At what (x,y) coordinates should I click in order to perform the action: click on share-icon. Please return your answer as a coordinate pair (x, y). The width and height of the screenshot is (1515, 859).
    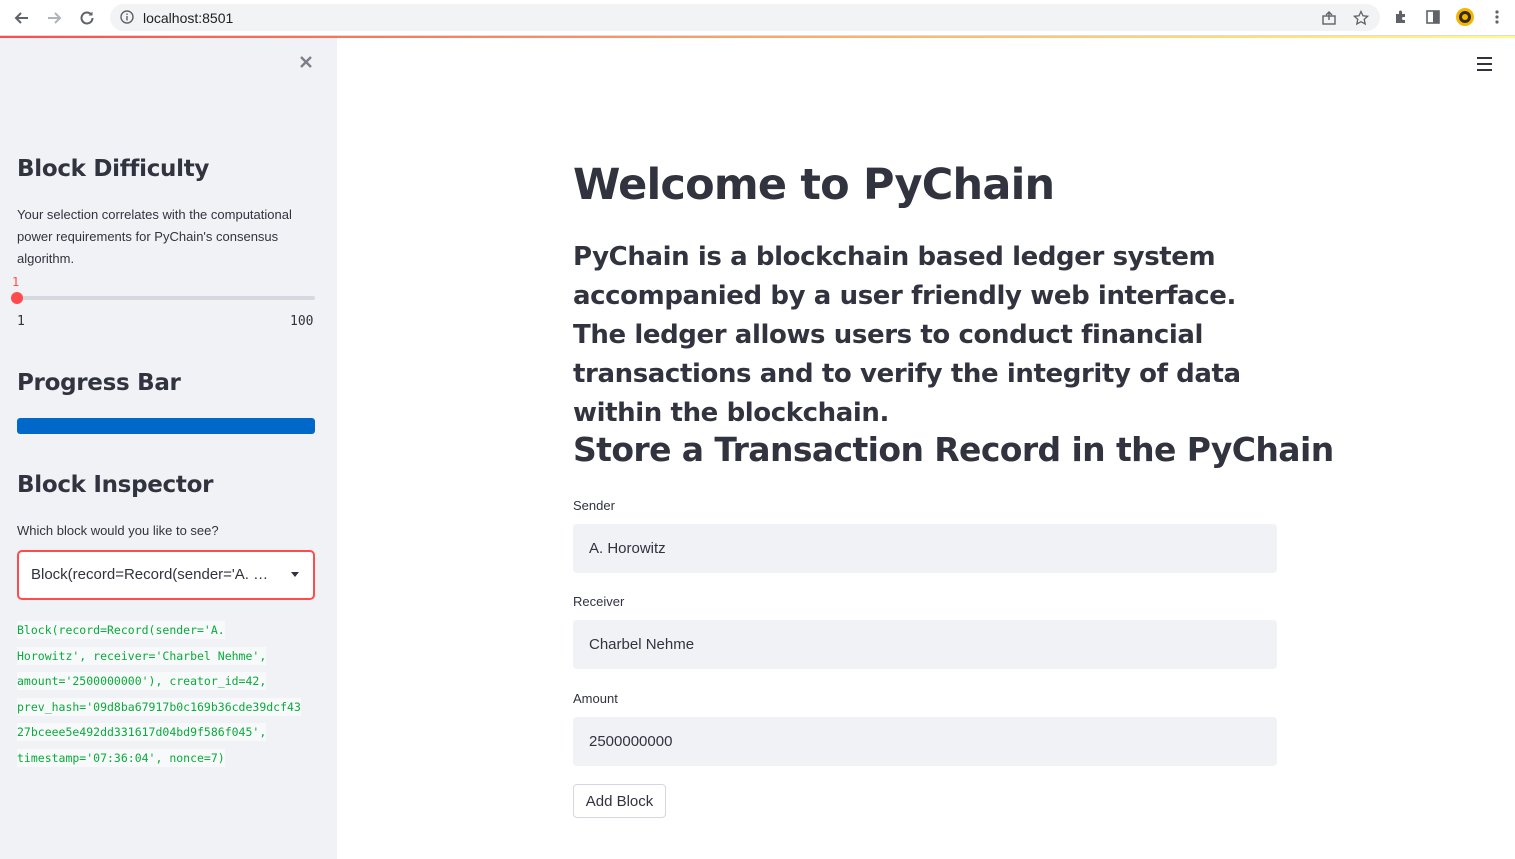
    Looking at the image, I should click on (1329, 18).